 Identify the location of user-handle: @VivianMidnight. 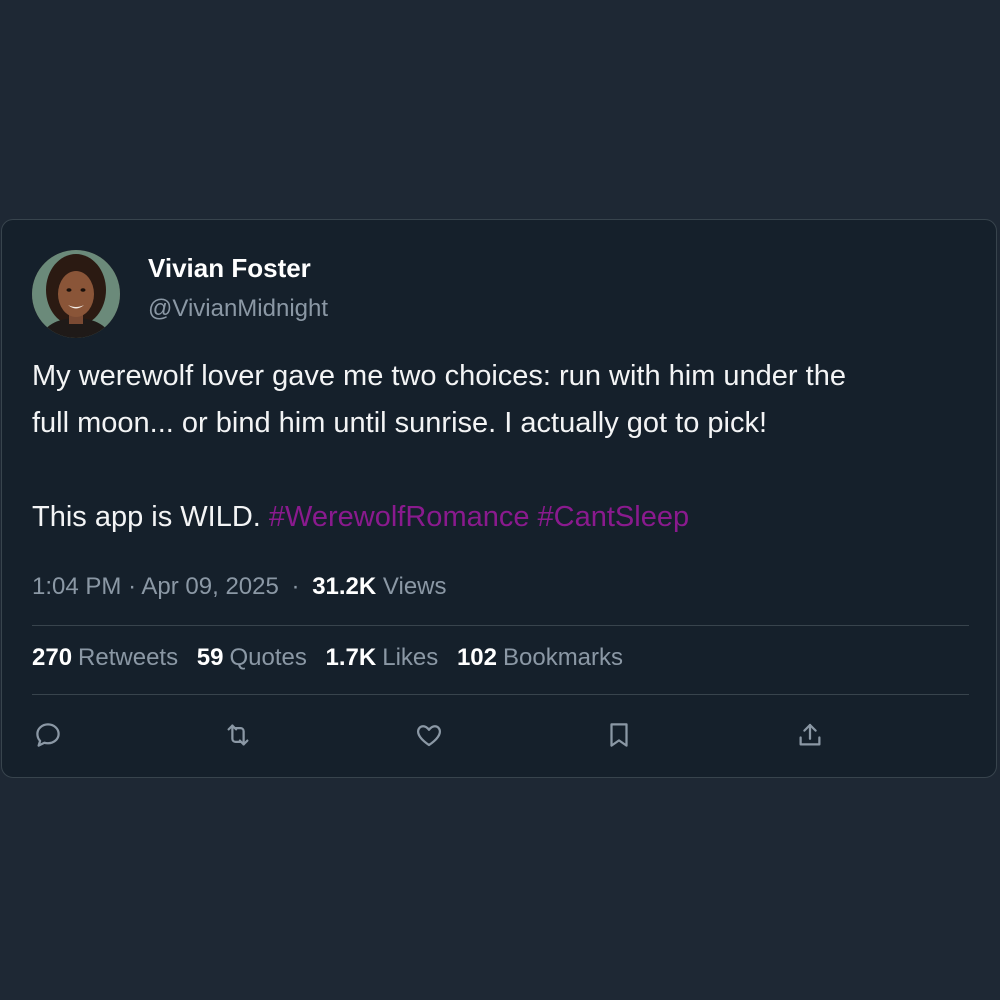
(238, 309).